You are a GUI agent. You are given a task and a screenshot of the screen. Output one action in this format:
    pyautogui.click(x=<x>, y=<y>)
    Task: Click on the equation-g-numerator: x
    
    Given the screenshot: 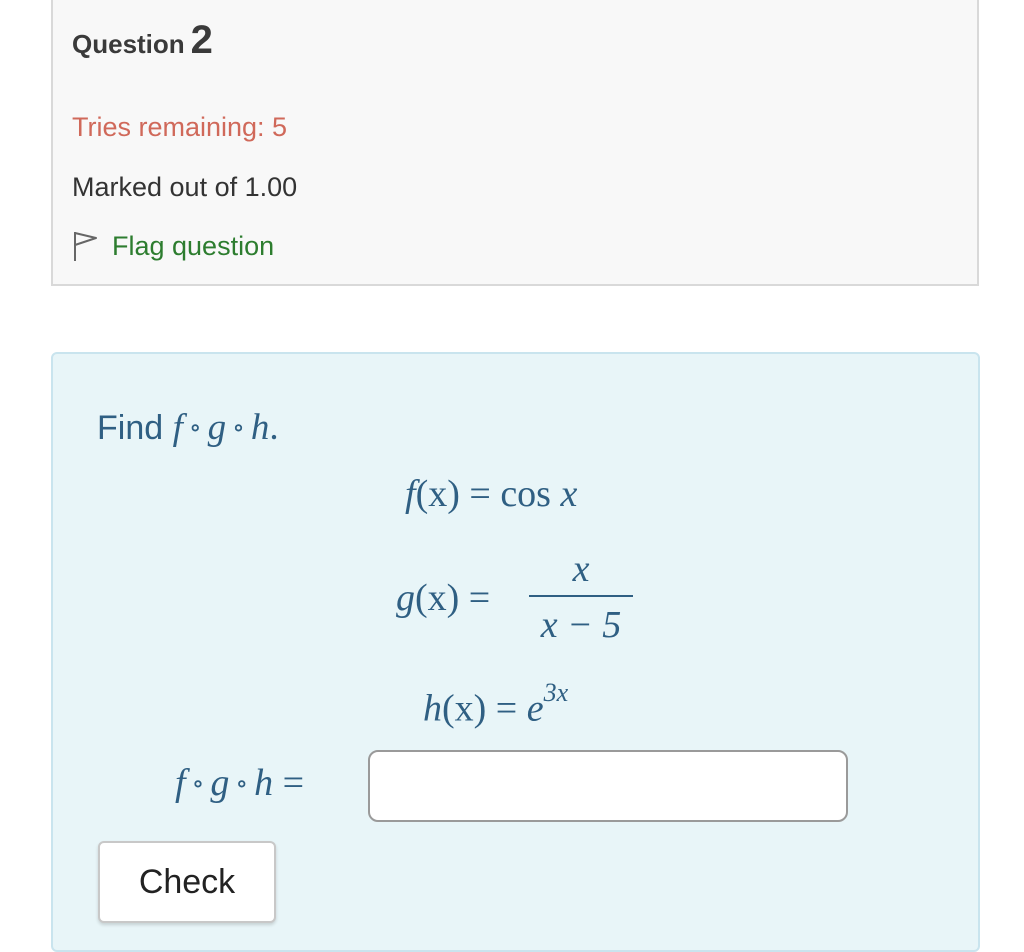 What is the action you would take?
    pyautogui.click(x=581, y=569)
    